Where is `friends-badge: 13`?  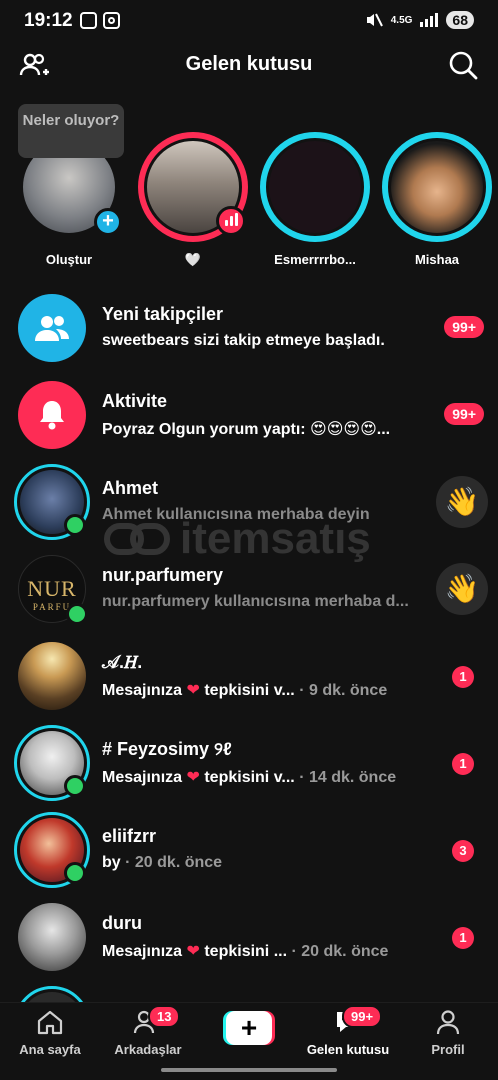 friends-badge: 13 is located at coordinates (164, 1016).